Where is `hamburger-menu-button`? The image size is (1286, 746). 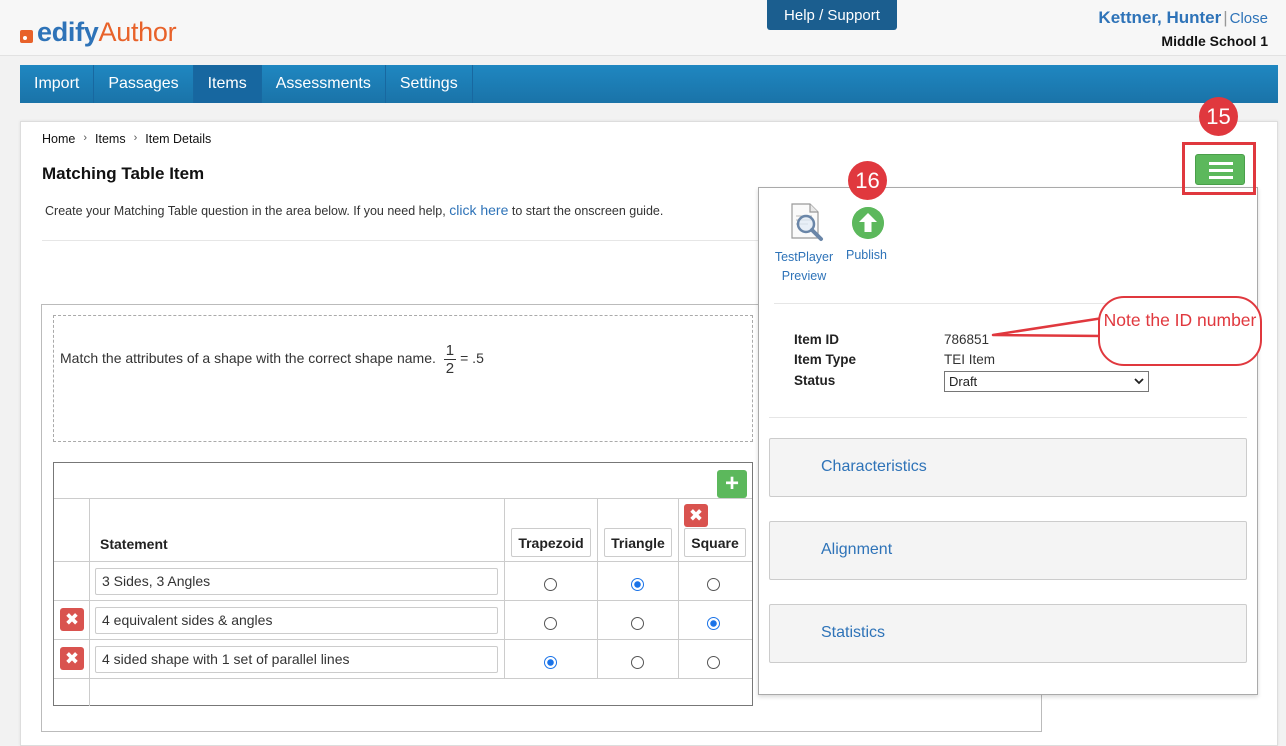
hamburger-menu-button is located at coordinates (1220, 169).